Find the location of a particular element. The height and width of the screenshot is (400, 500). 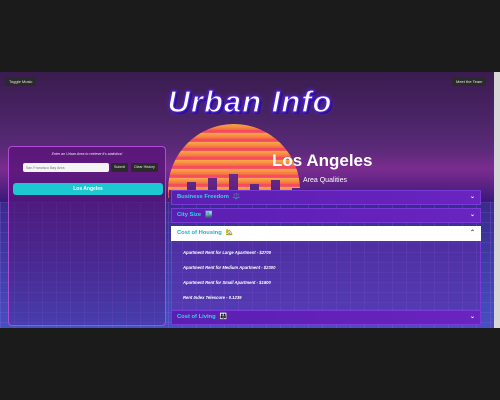

city-name-heading: Los Angeles is located at coordinates (322, 160).